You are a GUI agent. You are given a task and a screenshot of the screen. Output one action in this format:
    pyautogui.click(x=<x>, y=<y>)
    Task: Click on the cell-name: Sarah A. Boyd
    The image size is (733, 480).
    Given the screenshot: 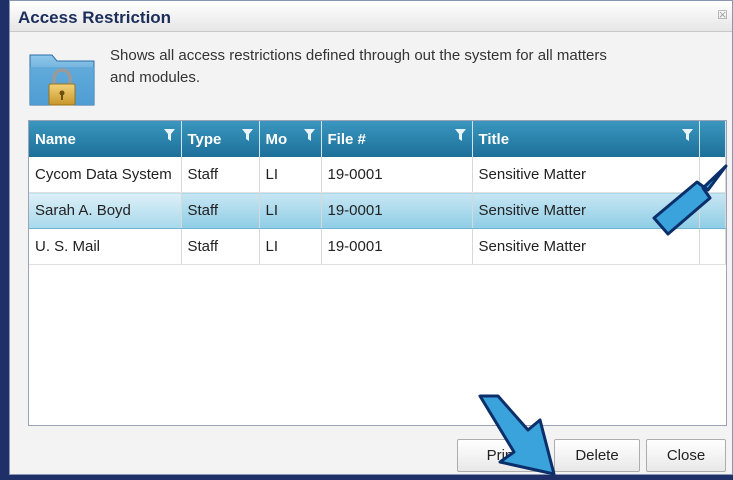 What is the action you would take?
    pyautogui.click(x=105, y=210)
    